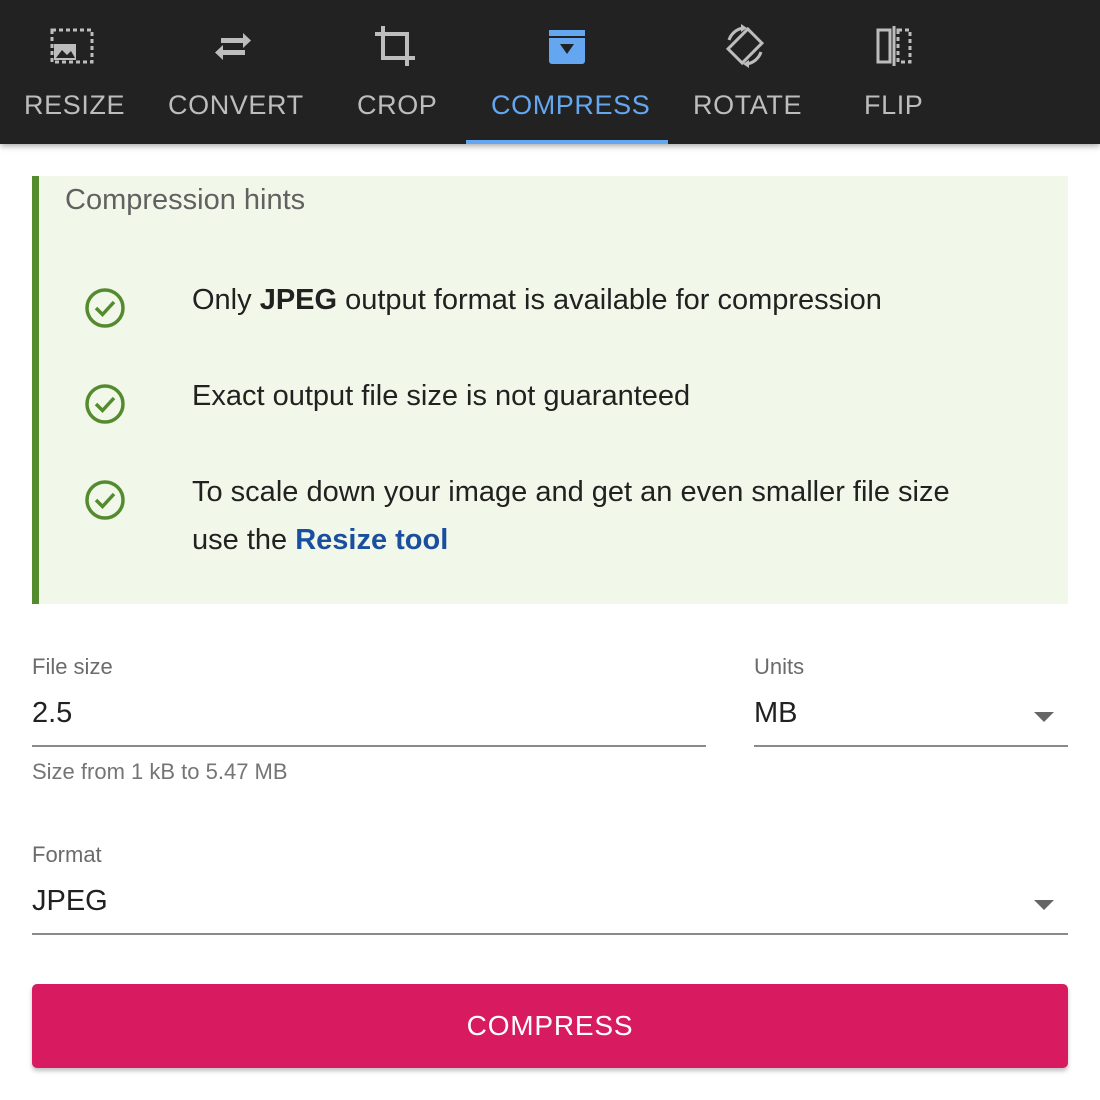  Describe the element at coordinates (395, 72) in the screenshot. I see `tab-crop: CROP` at that location.